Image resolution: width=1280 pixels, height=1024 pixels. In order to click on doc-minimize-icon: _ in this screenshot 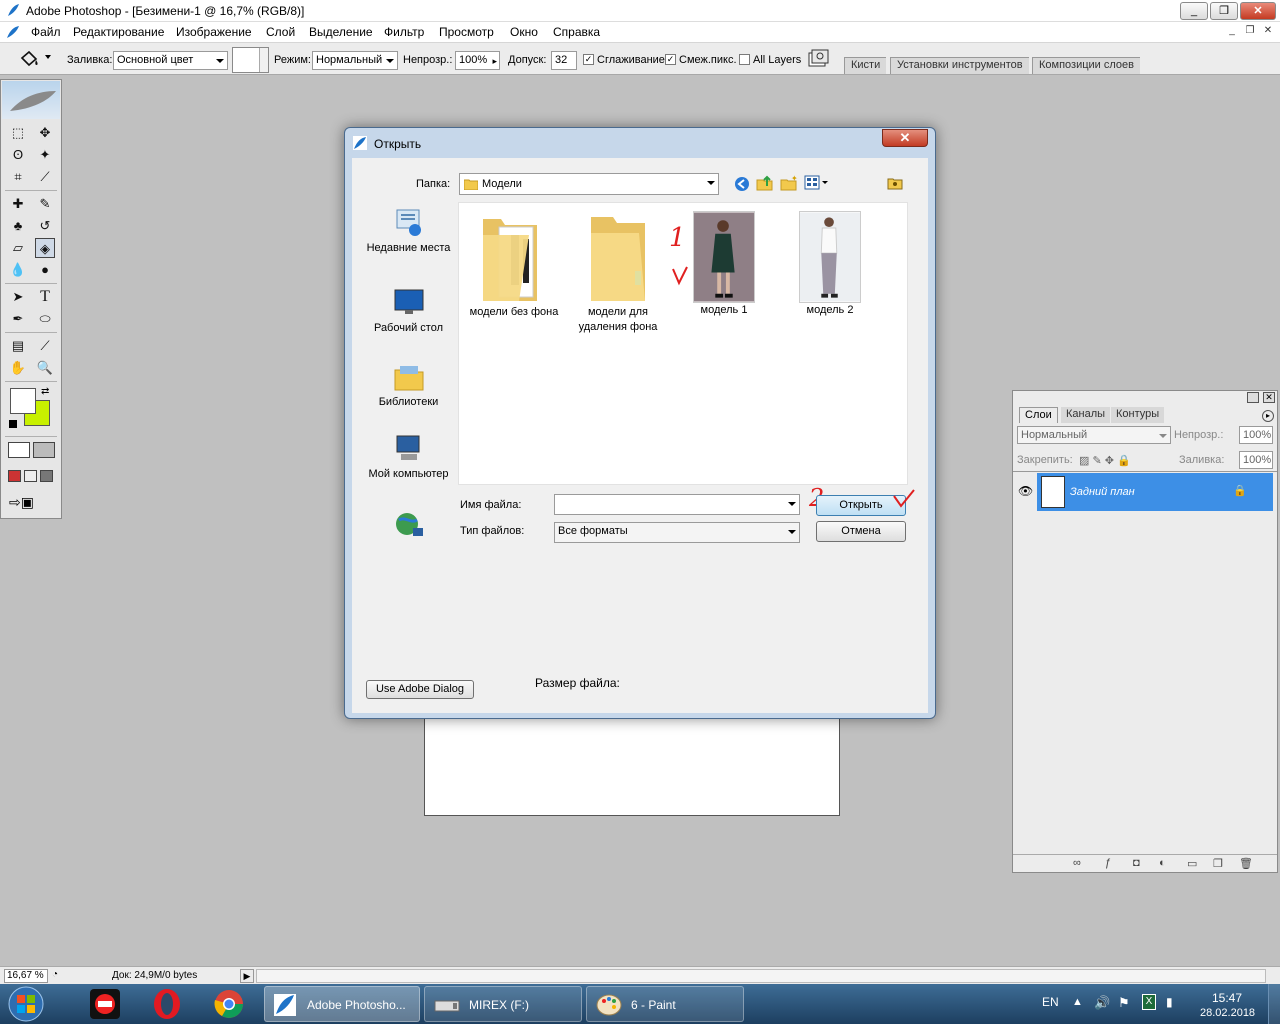, I will do `click(1232, 32)`.